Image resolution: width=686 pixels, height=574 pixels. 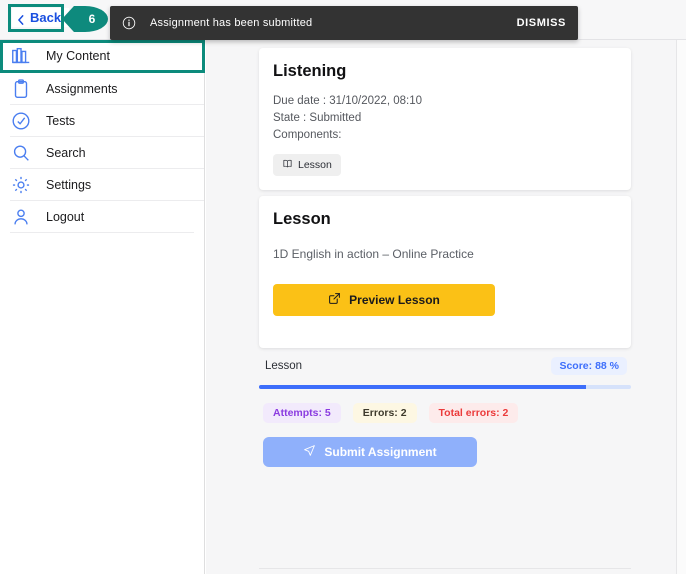 I want to click on toast-message: Assignment has been submitted, so click(x=231, y=23).